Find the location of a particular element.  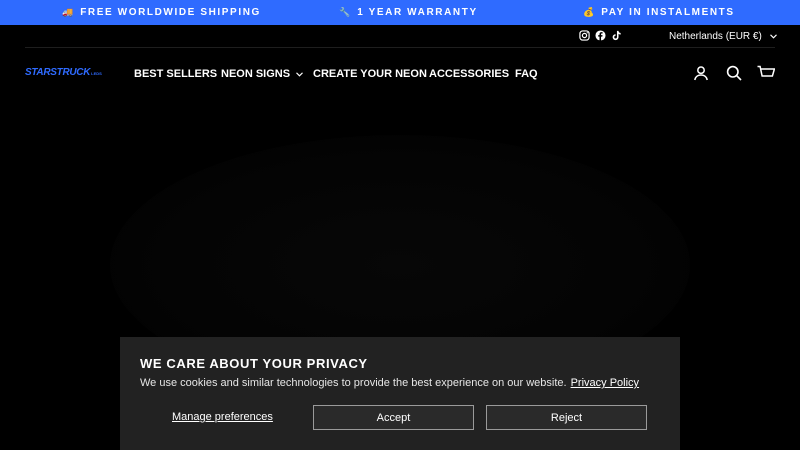

nav-faq: FAQ is located at coordinates (526, 74).